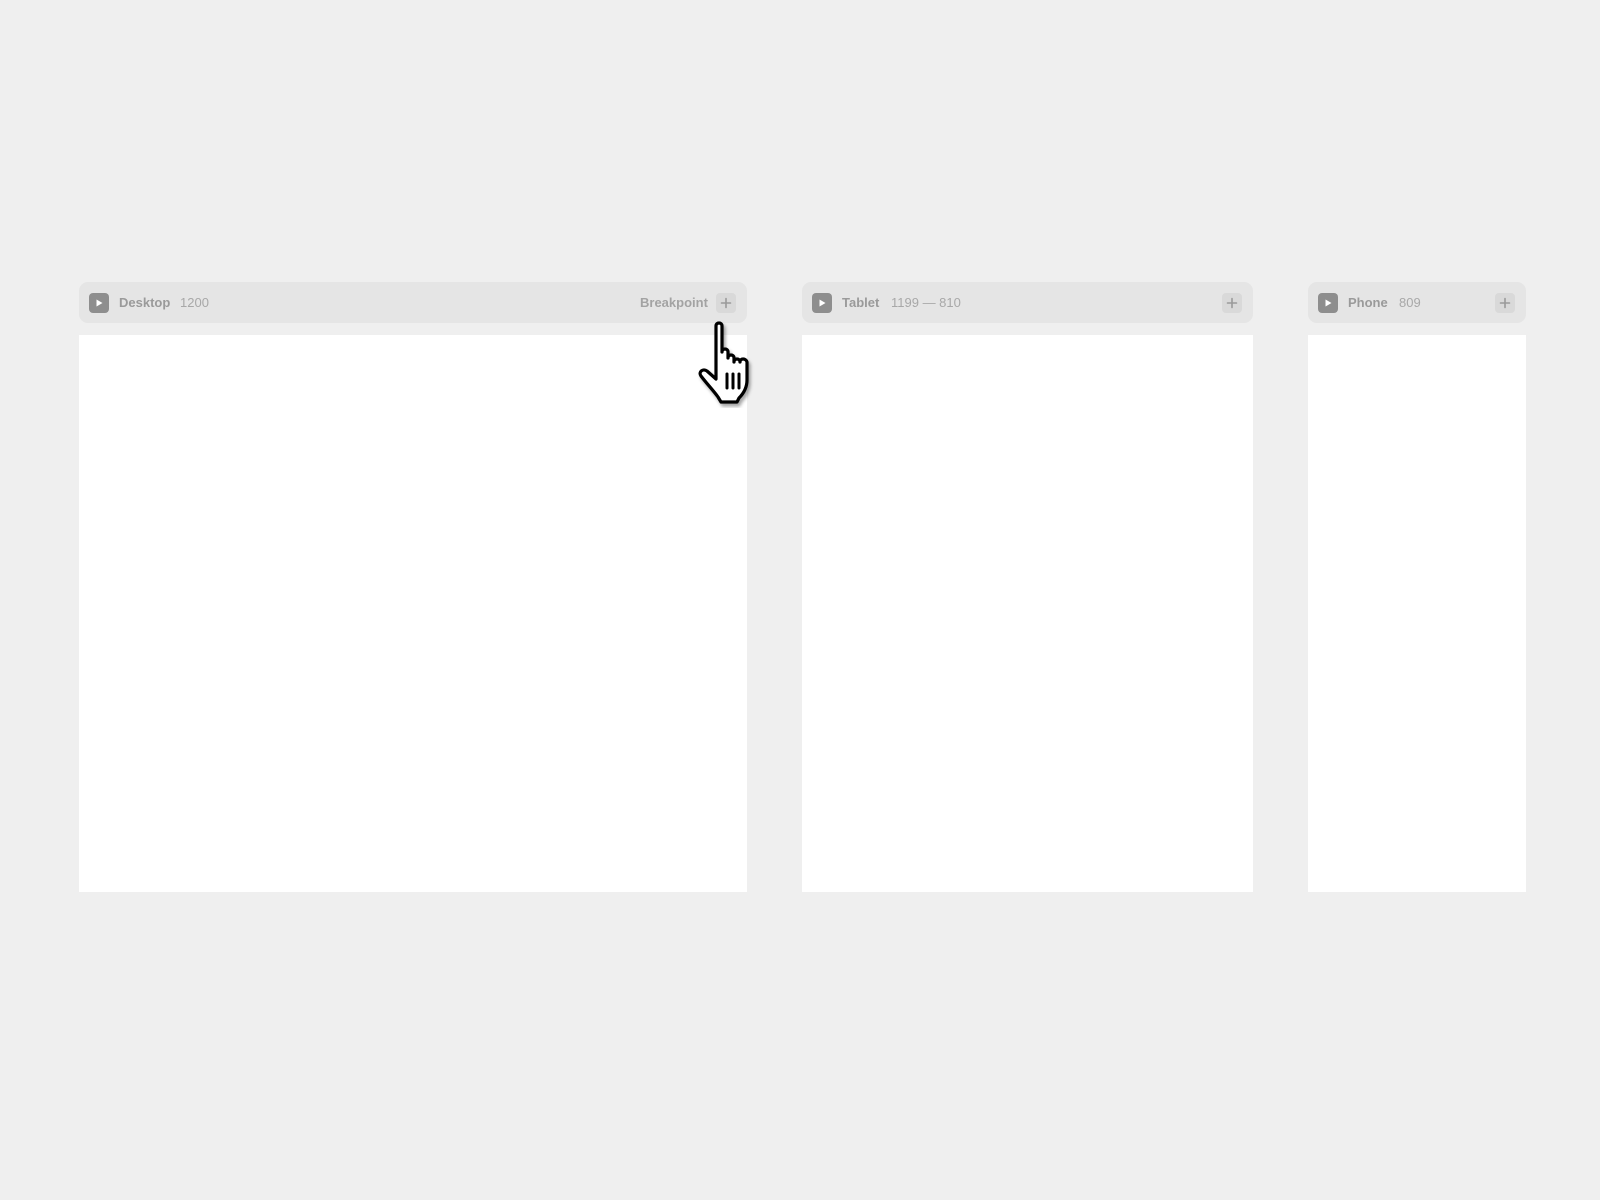 The width and height of the screenshot is (1600, 1200). Describe the element at coordinates (1417, 613) in the screenshot. I see `frame-canvas-phone` at that location.